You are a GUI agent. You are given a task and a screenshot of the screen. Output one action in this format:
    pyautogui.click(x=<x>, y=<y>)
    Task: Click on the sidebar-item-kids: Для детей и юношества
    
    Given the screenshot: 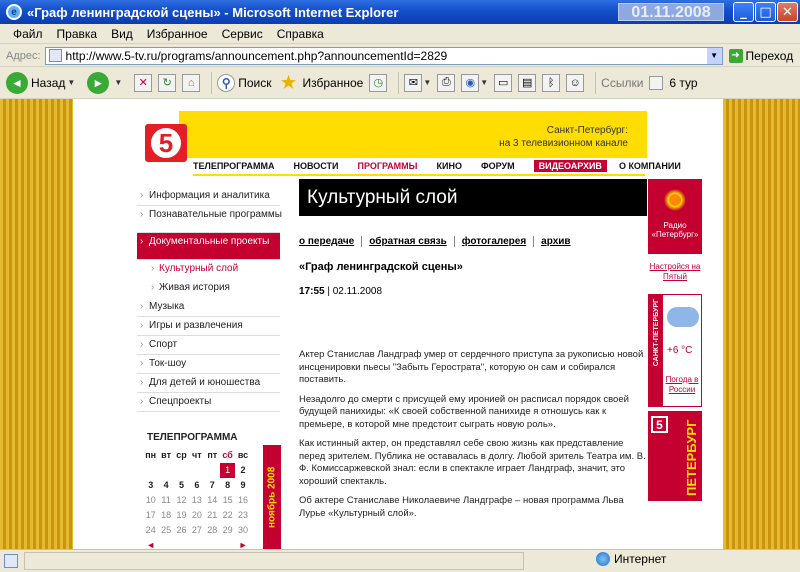 What is the action you would take?
    pyautogui.click(x=208, y=383)
    